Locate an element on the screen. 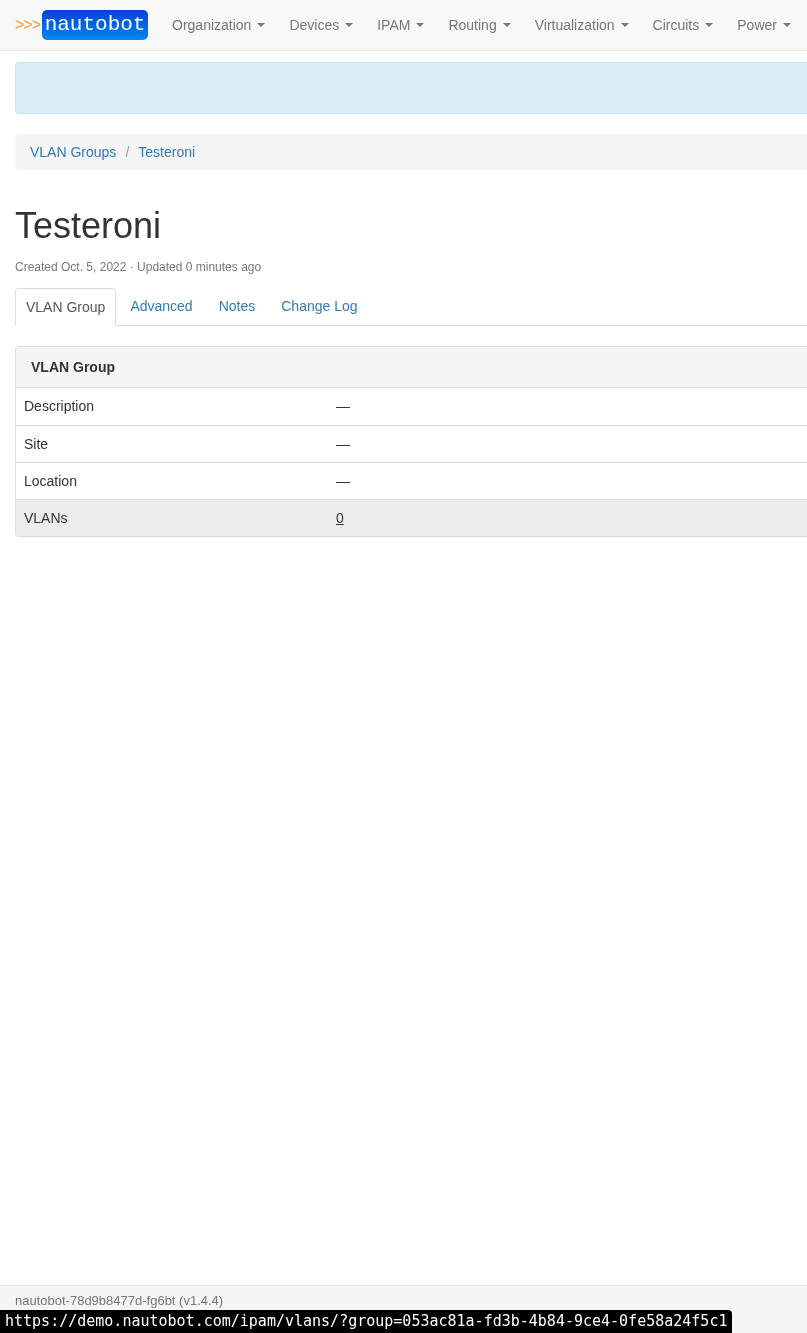 The image size is (807, 1333). brand-logo: nautobot is located at coordinates (95, 25).